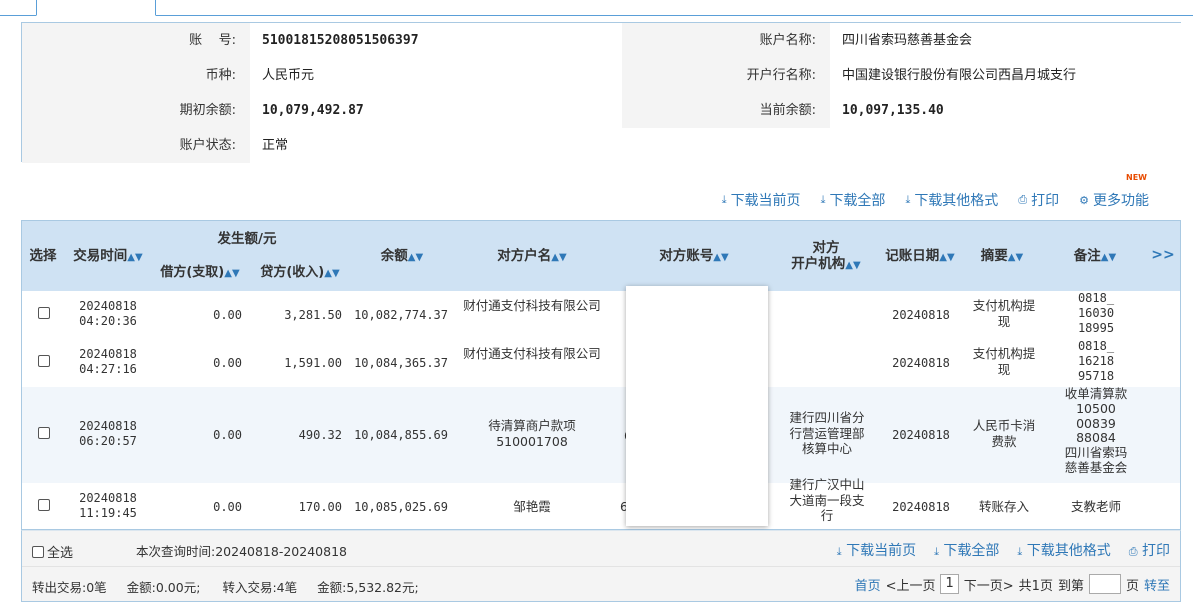 The image size is (1193, 609). I want to click on current-page: 1, so click(949, 584).